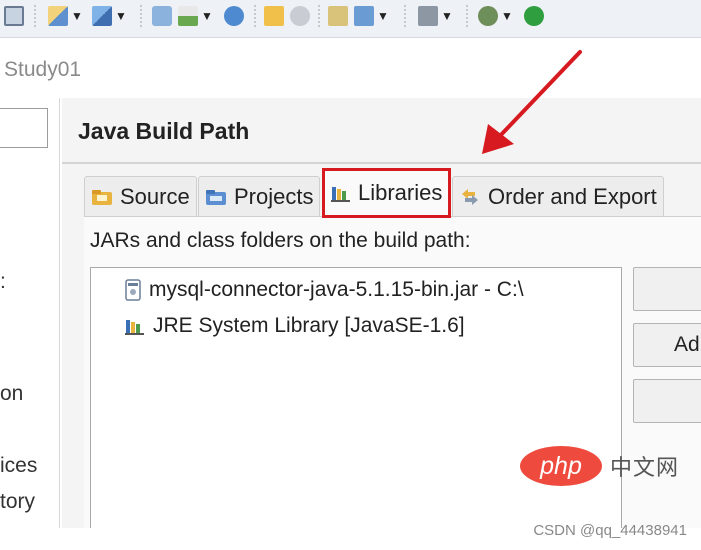  I want to click on jar-file-icon, so click(133, 290).